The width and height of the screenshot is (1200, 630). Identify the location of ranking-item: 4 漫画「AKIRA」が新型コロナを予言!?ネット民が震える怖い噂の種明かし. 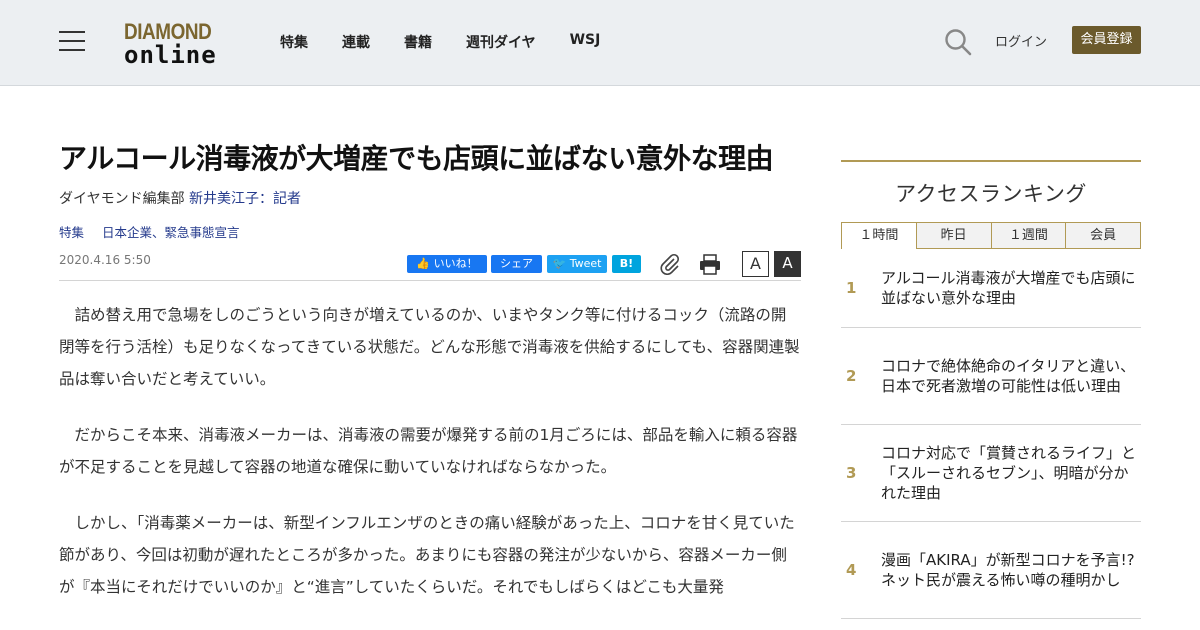
(991, 570).